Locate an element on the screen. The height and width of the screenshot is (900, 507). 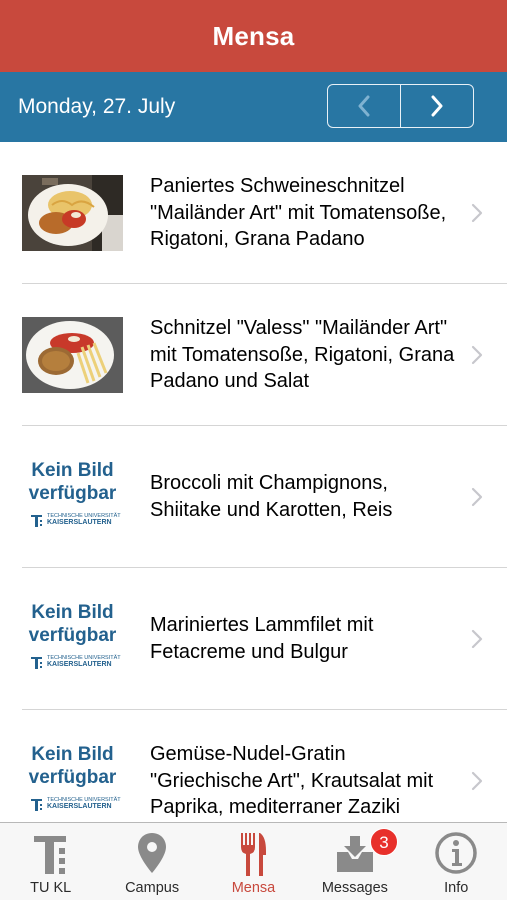
date-navigation is located at coordinates (400, 106).